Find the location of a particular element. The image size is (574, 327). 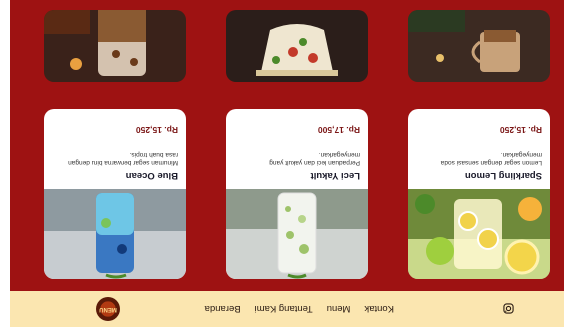

menu-card-coffee-glass is located at coordinates (115, 46).